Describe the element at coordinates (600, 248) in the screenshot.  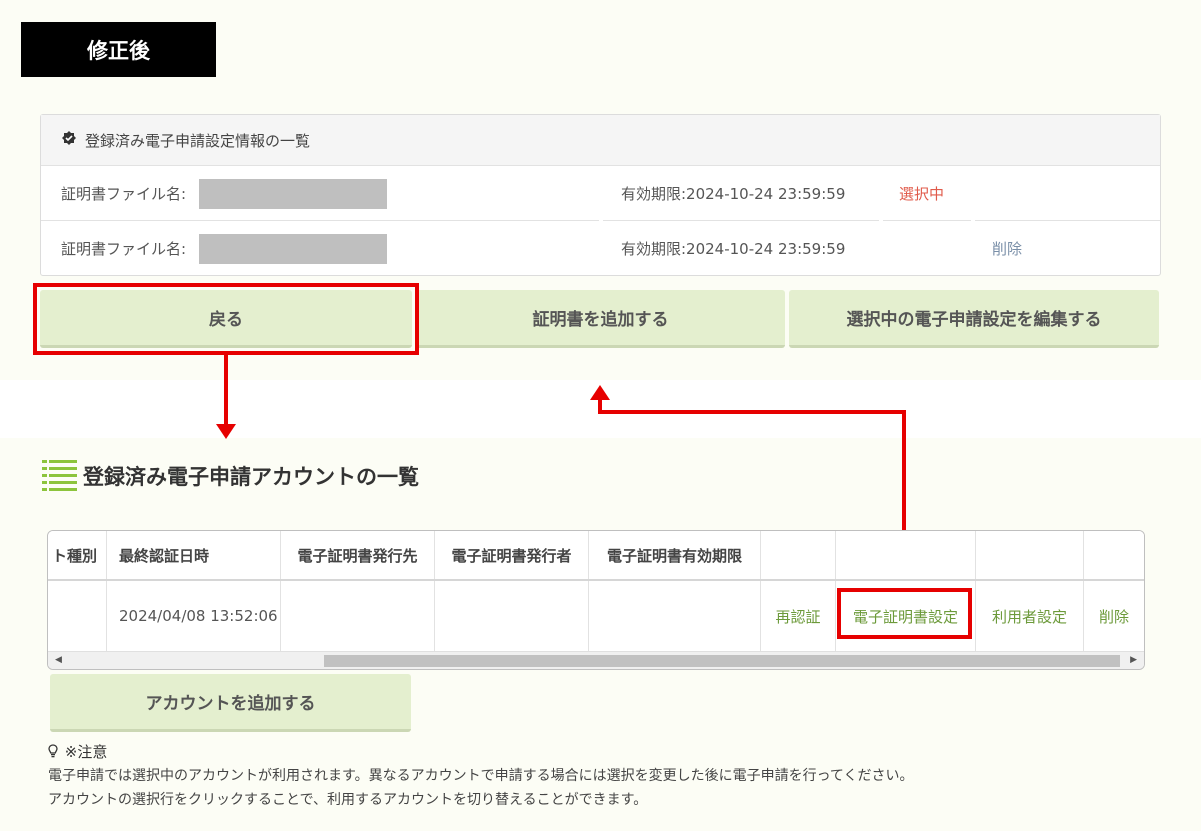
I see `settings-row: 証明書ファイル名: 有効期限:2024-10-24 23:59:59 削除` at that location.